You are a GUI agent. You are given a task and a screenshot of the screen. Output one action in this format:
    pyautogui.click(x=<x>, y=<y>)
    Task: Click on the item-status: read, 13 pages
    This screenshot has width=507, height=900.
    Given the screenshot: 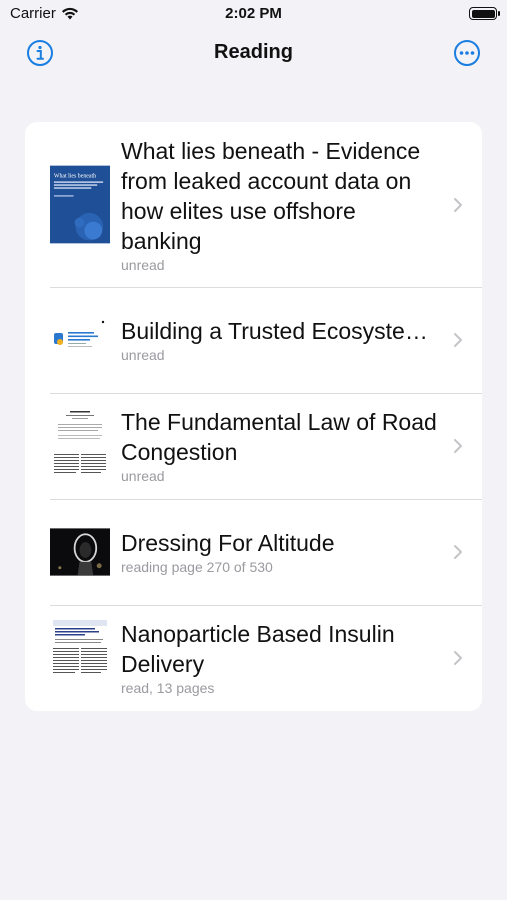 What is the action you would take?
    pyautogui.click(x=168, y=688)
    